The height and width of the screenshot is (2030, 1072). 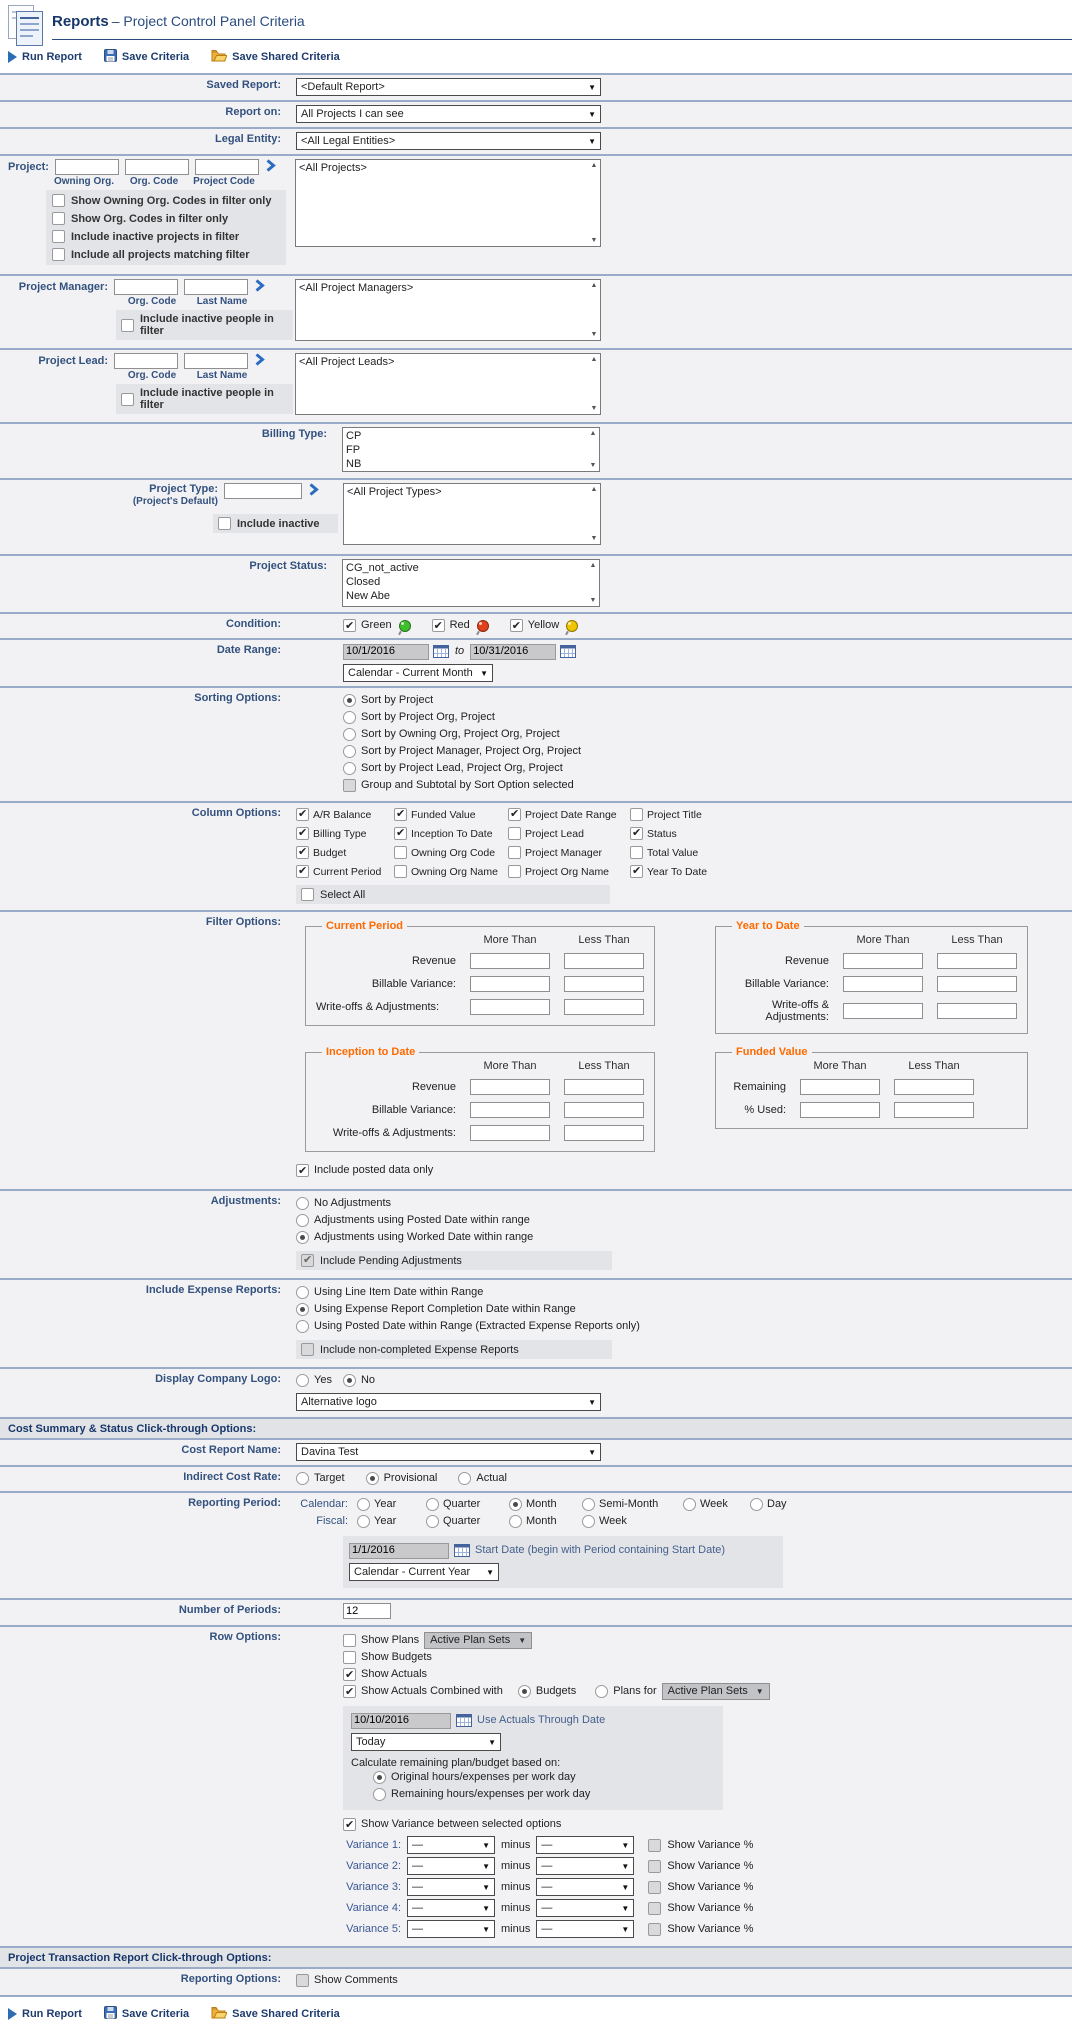 What do you see at coordinates (977, 961) in the screenshot?
I see `ytd-revenue-less-input` at bounding box center [977, 961].